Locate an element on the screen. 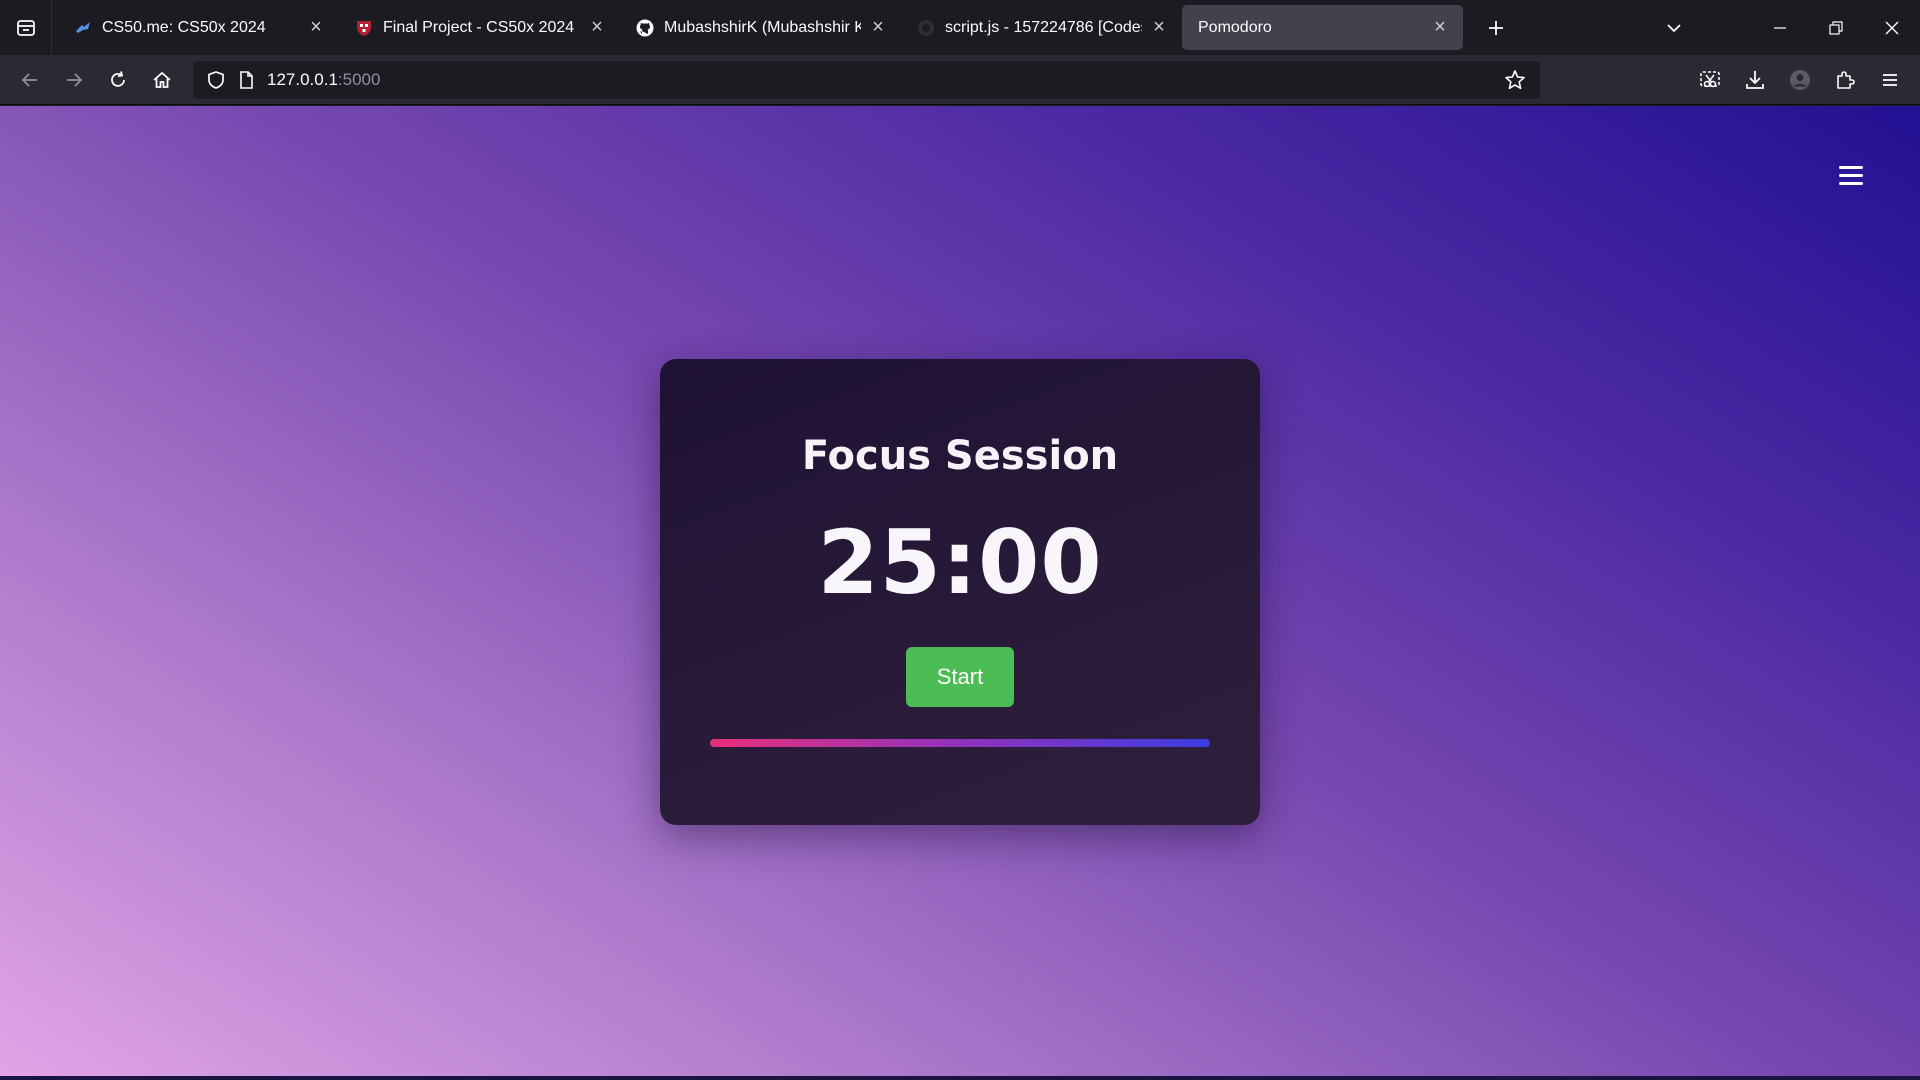 The width and height of the screenshot is (1920, 1080). tab-codespaces: script.js - 157224786 [Codespaces] × is located at coordinates (1041, 27).